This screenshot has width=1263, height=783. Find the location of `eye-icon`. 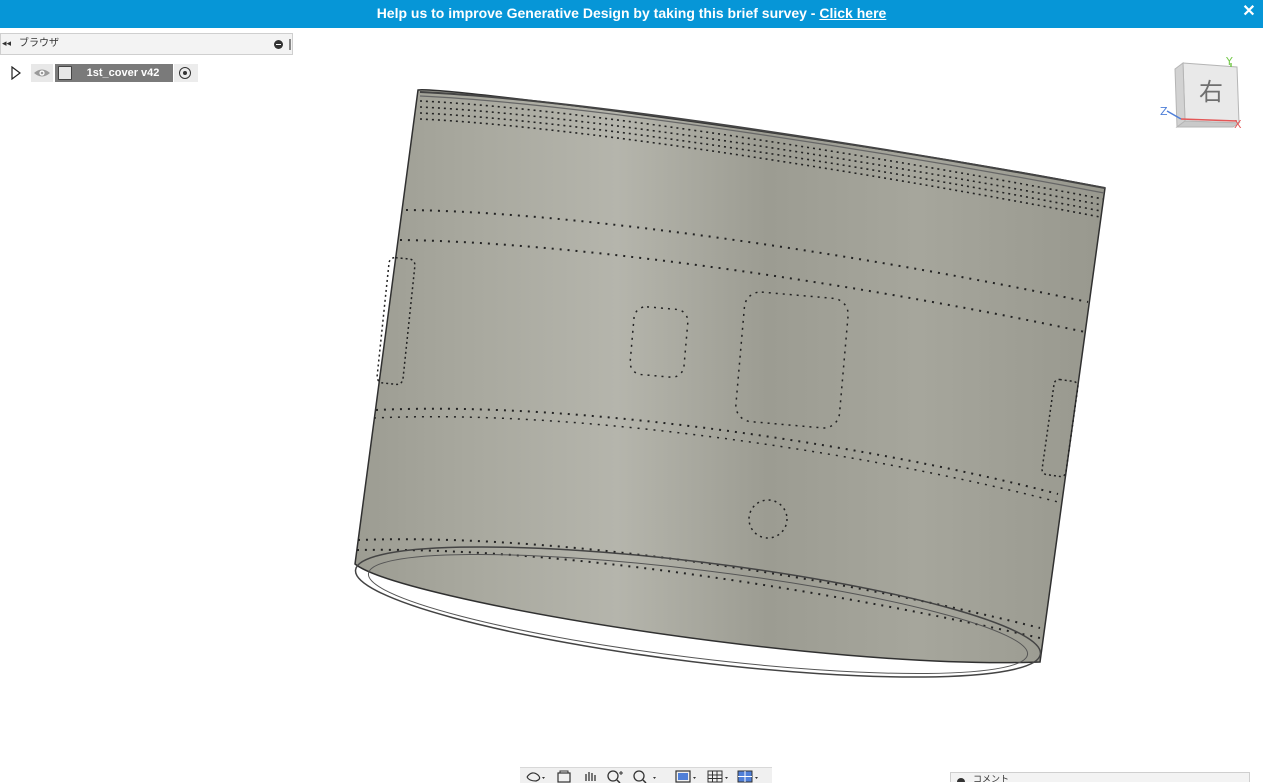

eye-icon is located at coordinates (42, 73).